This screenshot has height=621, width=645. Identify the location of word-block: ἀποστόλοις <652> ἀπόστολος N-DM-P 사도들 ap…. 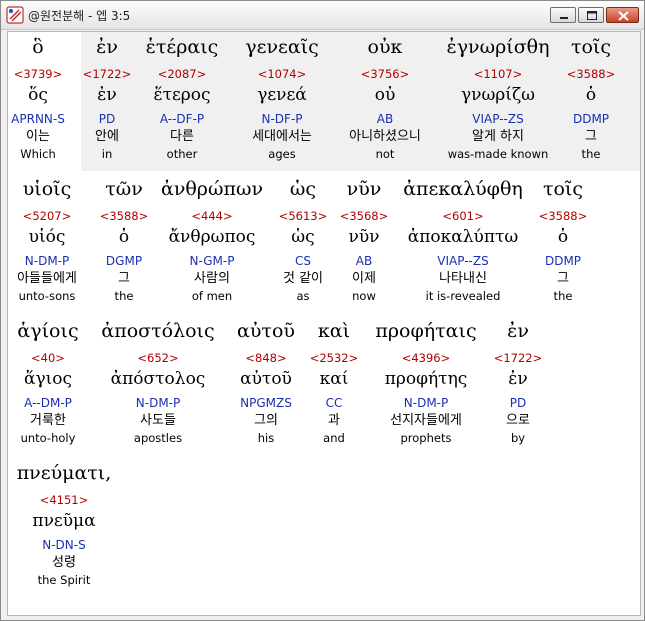
(157, 382).